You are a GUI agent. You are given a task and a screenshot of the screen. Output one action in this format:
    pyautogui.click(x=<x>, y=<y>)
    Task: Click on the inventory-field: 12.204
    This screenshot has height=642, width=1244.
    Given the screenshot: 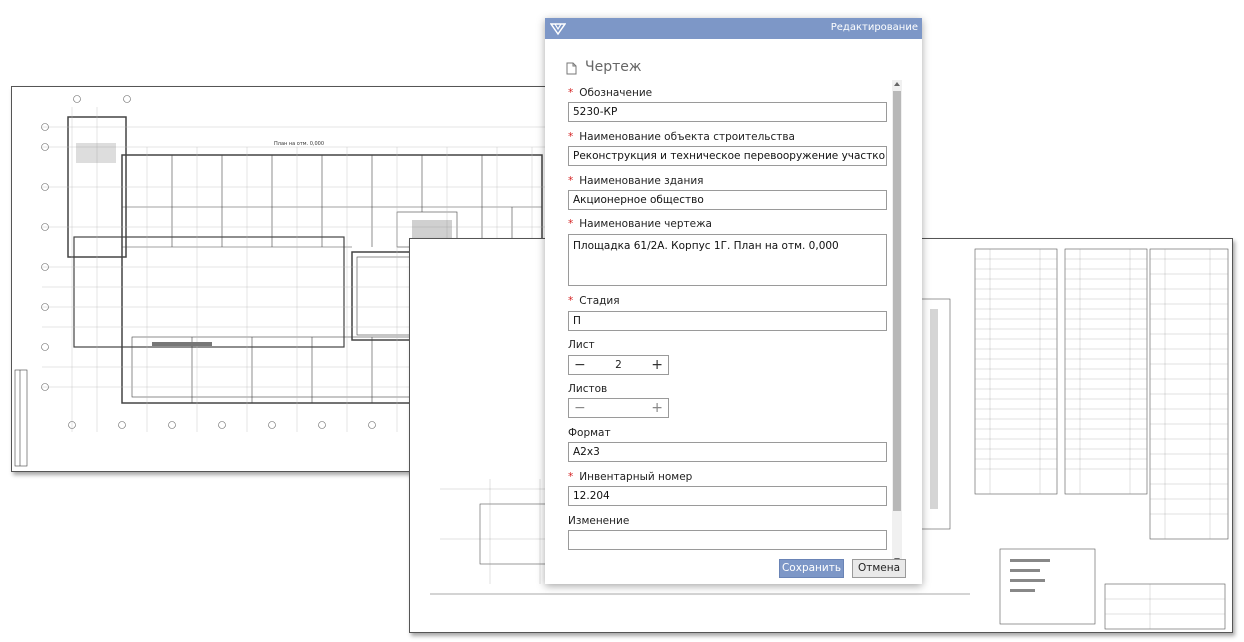 What is the action you would take?
    pyautogui.click(x=727, y=496)
    